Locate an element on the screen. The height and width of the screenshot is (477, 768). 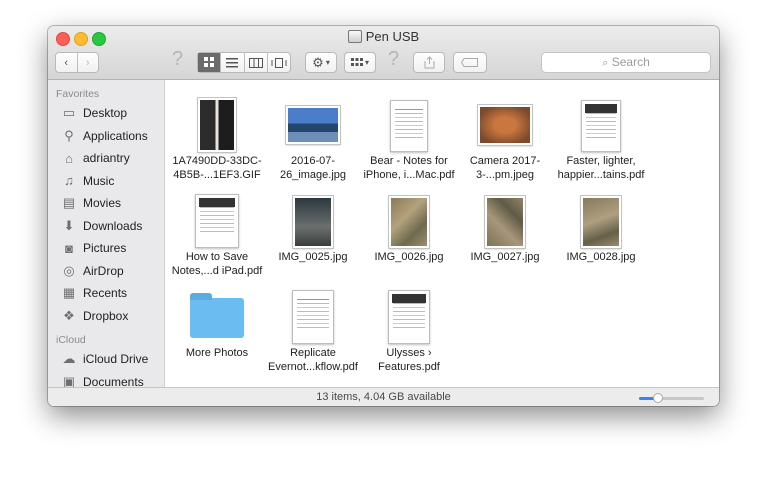
icon-view-button is located at coordinates (210, 62).